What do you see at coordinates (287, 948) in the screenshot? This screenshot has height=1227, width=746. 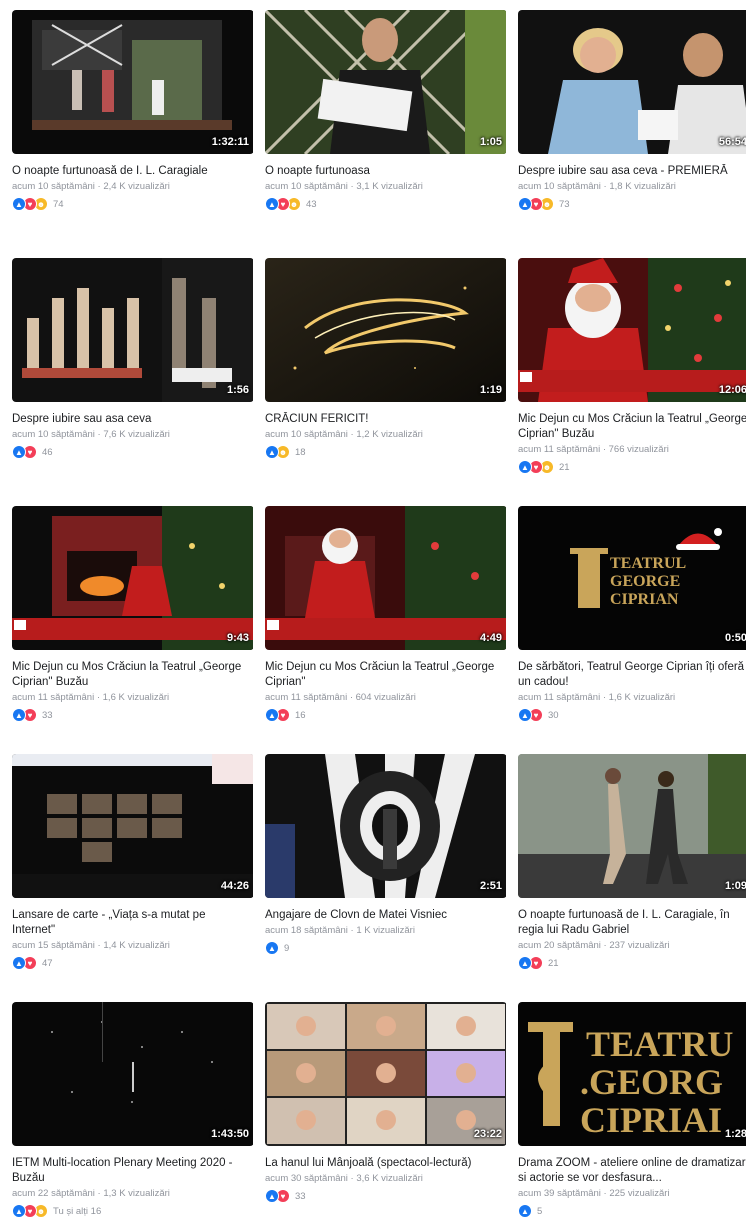 I see `reaction-count: 9` at bounding box center [287, 948].